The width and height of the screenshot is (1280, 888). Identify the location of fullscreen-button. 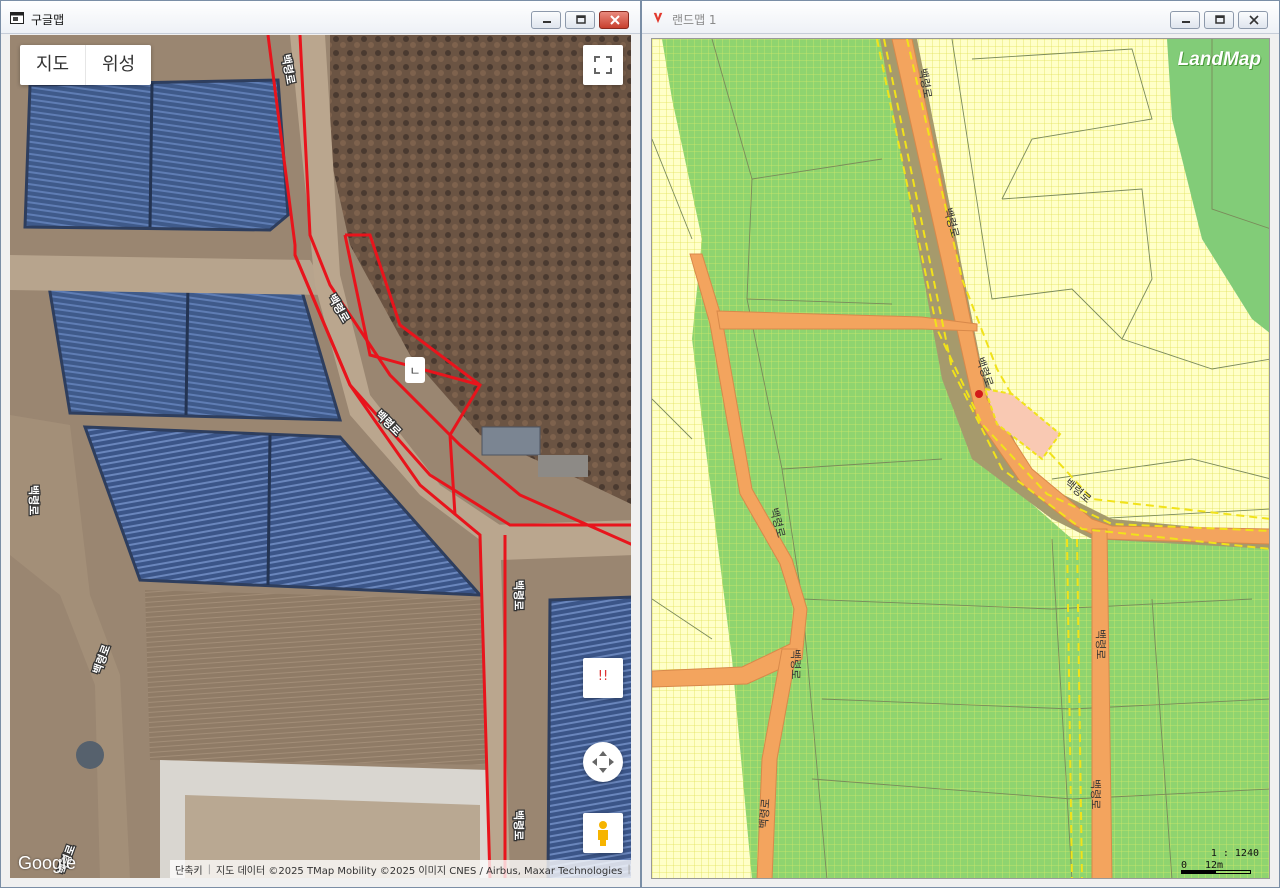
(603, 65).